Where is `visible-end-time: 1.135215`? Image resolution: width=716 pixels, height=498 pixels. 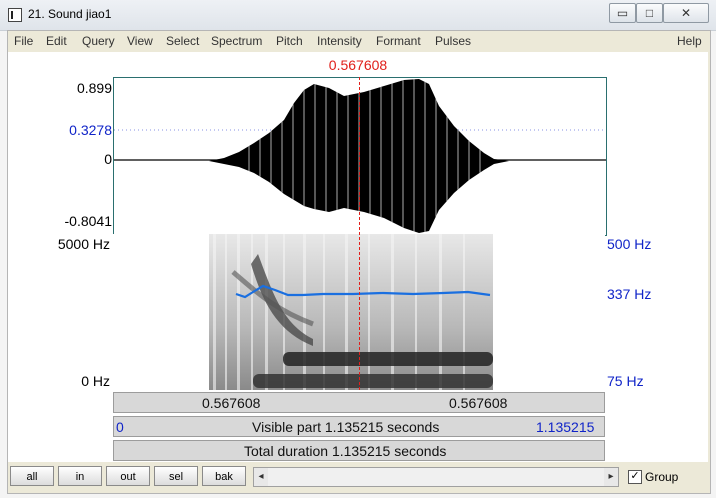
visible-end-time: 1.135215 is located at coordinates (565, 427).